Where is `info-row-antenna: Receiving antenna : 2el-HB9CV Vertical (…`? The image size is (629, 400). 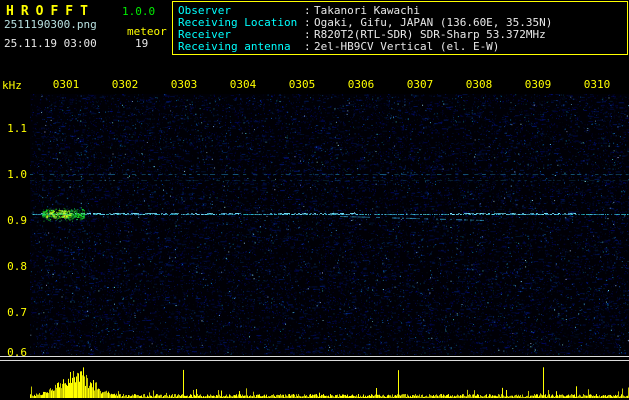
info-row-antenna: Receiving antenna : 2el-HB9CV Vertical (… is located at coordinates (402, 47).